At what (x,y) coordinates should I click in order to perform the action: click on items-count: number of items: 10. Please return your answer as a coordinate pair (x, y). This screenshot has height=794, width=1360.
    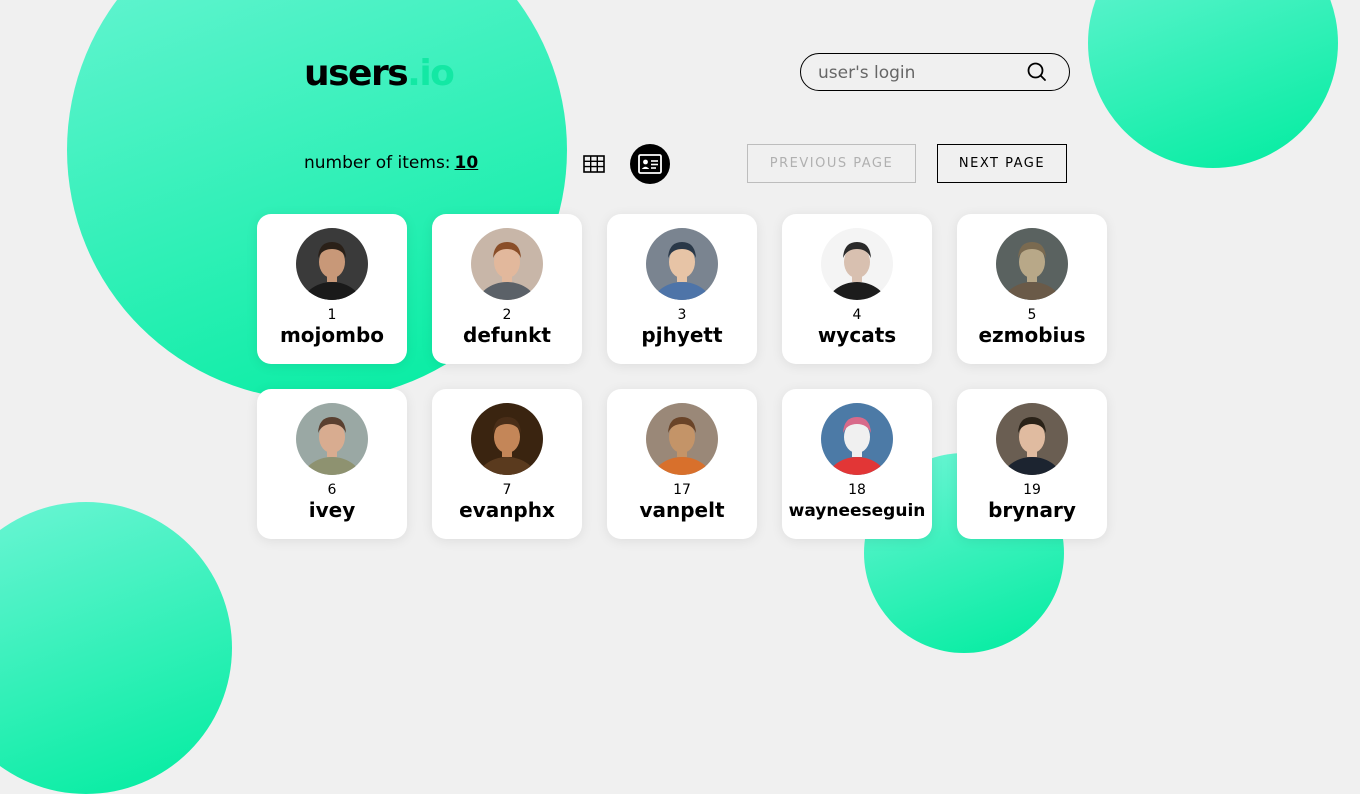
    Looking at the image, I should click on (391, 163).